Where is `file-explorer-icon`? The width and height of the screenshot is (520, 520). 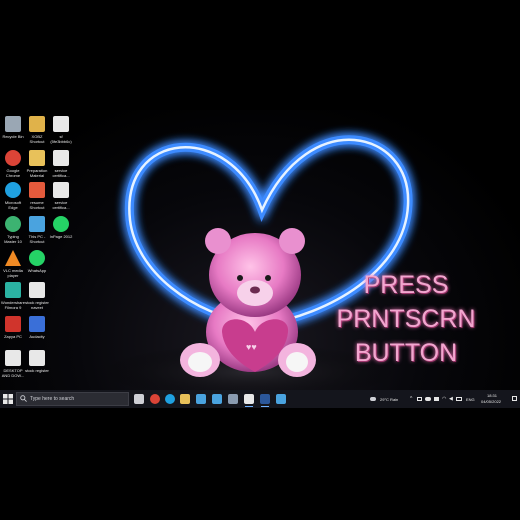 file-explorer-icon is located at coordinates (185, 399).